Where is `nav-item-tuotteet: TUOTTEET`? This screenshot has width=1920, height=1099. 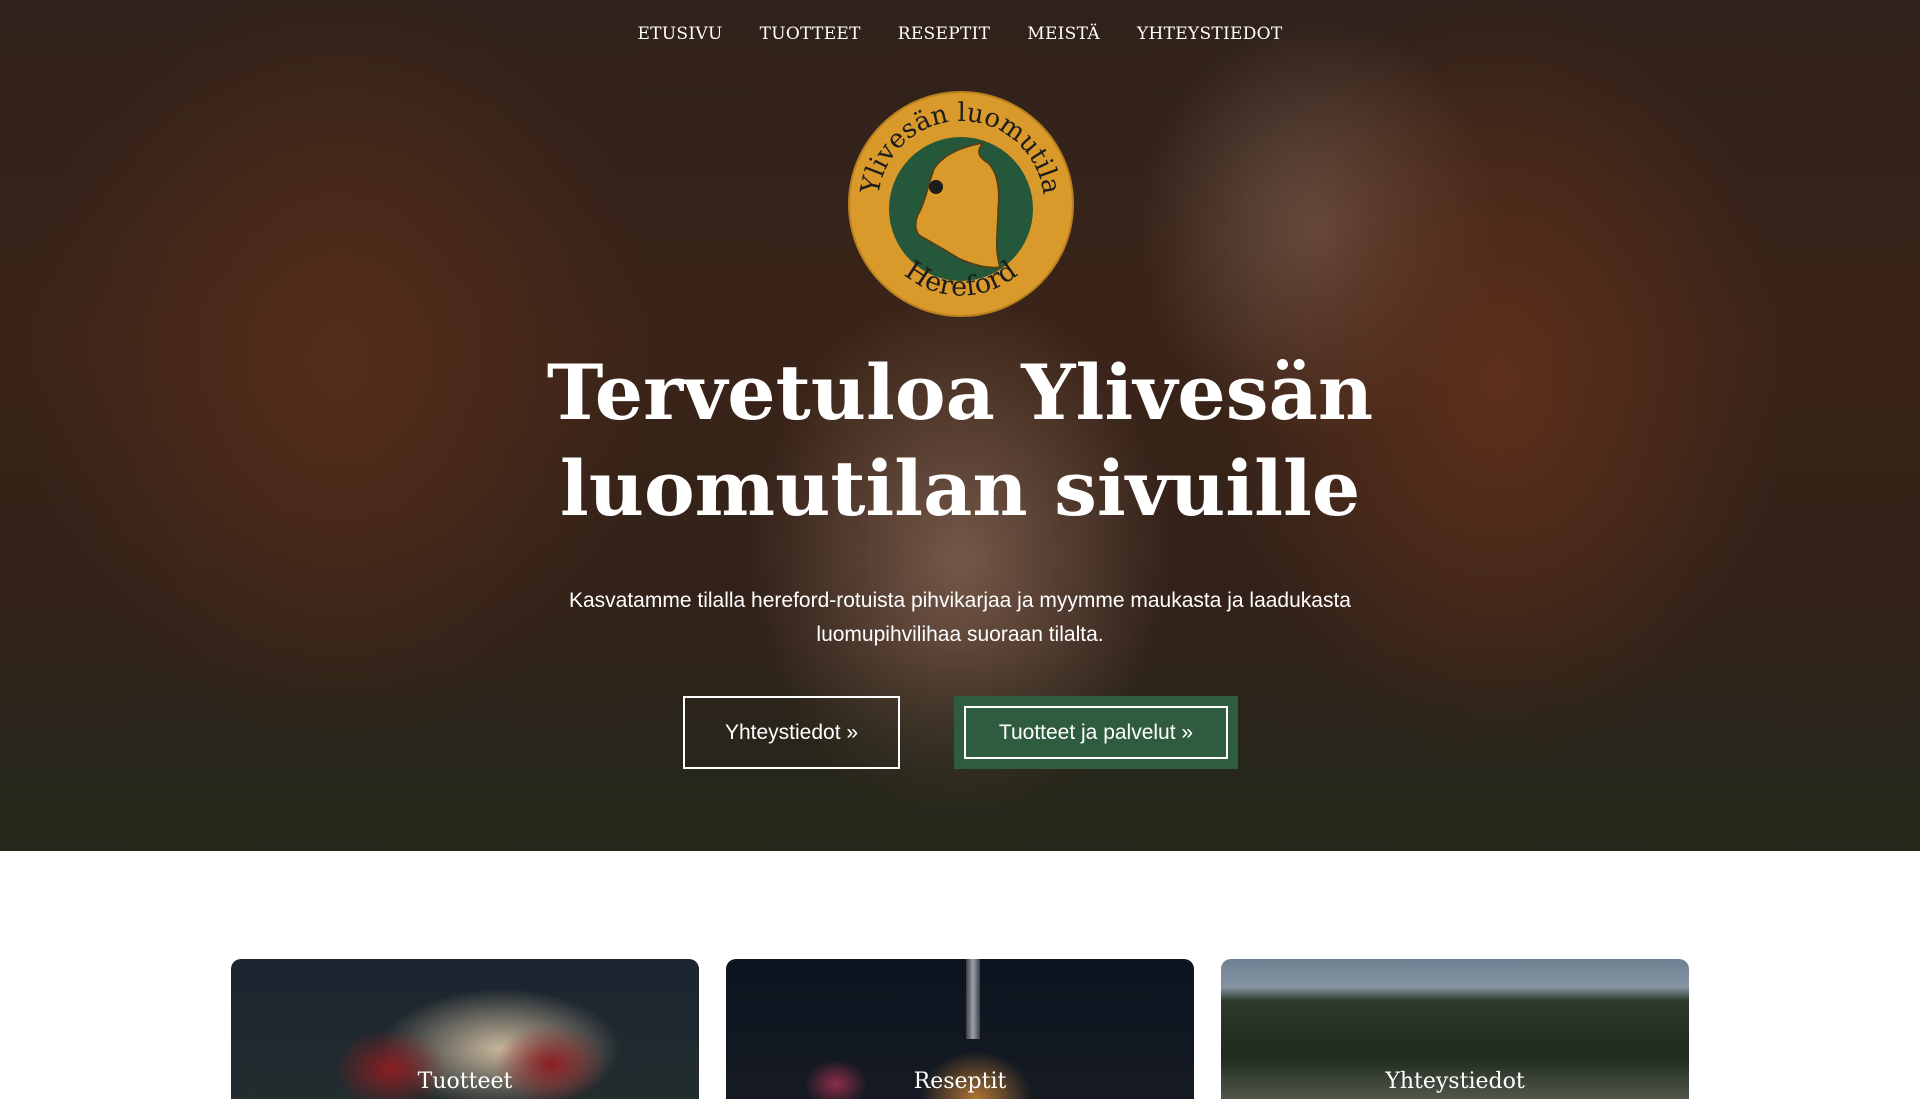 nav-item-tuotteet: TUOTTEET is located at coordinates (810, 34).